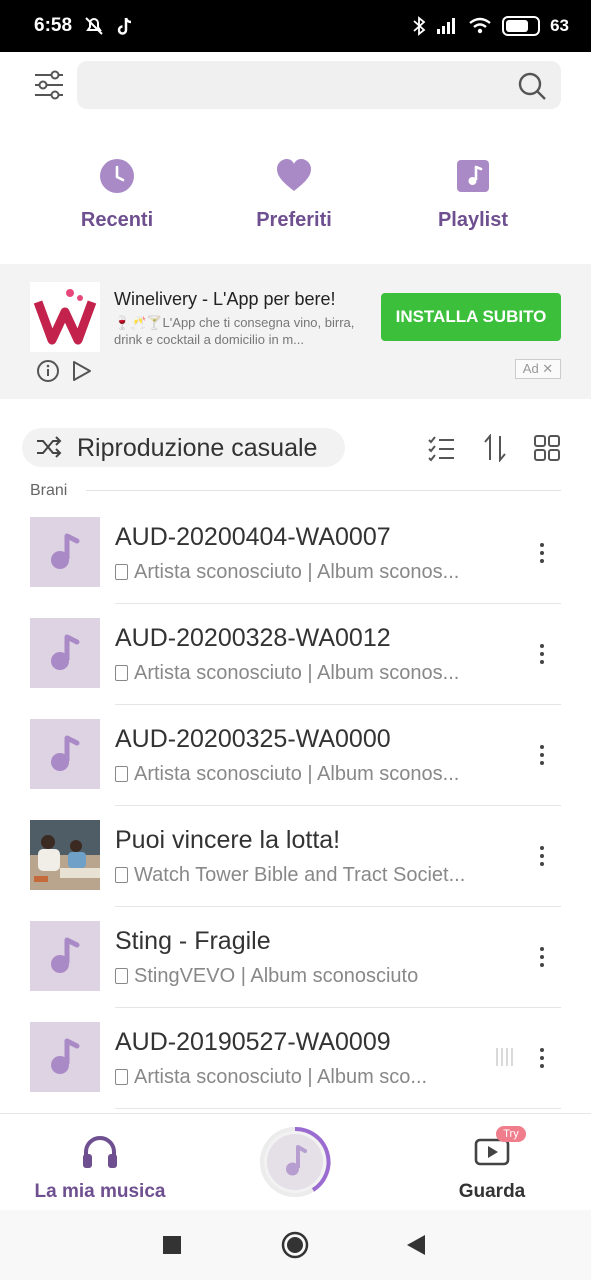 This screenshot has height=1280, width=591. What do you see at coordinates (228, 840) in the screenshot?
I see `song-title: Puoi vincere la lotta!` at bounding box center [228, 840].